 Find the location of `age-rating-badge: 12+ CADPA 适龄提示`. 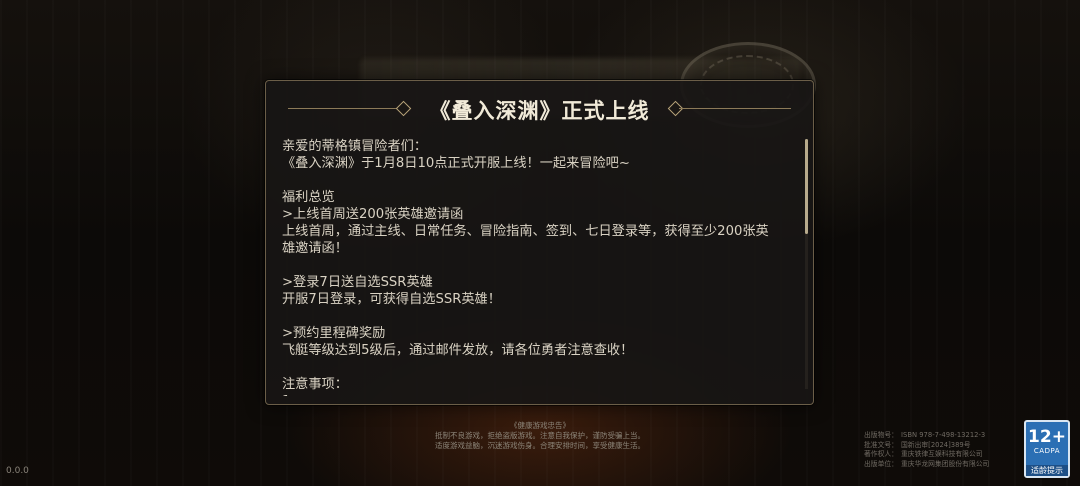

age-rating-badge: 12+ CADPA 适龄提示 is located at coordinates (1047, 449).